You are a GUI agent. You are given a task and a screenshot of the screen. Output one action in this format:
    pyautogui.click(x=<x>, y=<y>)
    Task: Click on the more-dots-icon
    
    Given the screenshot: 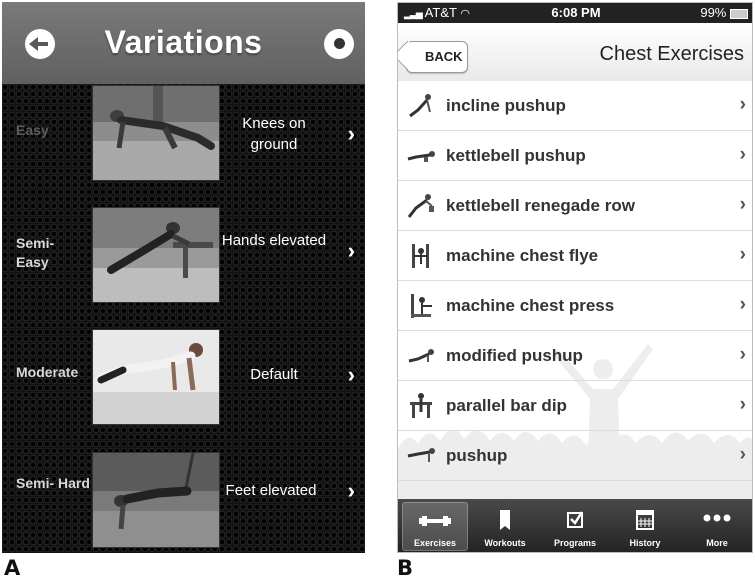 What is the action you would take?
    pyautogui.click(x=717, y=518)
    